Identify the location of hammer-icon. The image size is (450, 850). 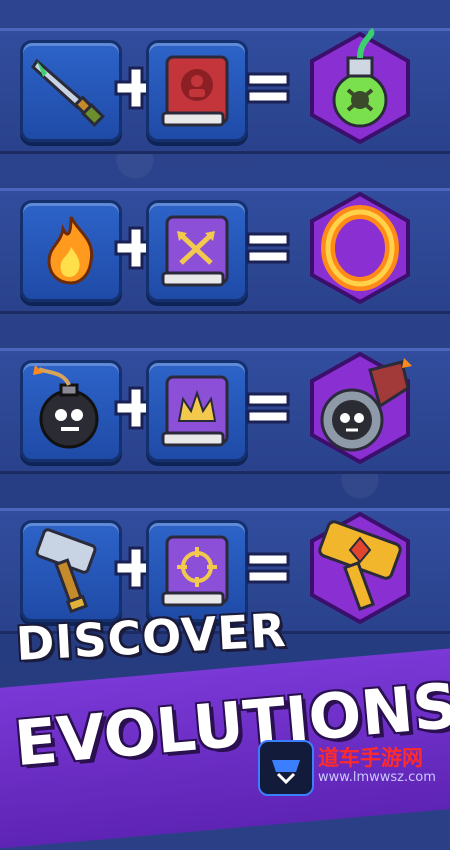
(66, 571).